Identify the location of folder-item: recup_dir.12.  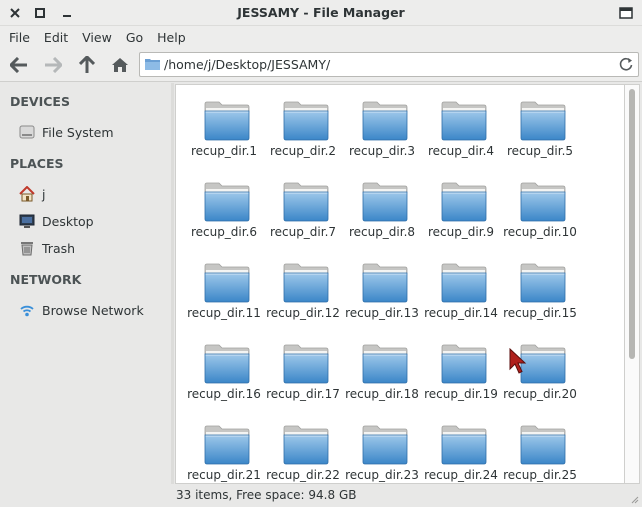
(303, 299).